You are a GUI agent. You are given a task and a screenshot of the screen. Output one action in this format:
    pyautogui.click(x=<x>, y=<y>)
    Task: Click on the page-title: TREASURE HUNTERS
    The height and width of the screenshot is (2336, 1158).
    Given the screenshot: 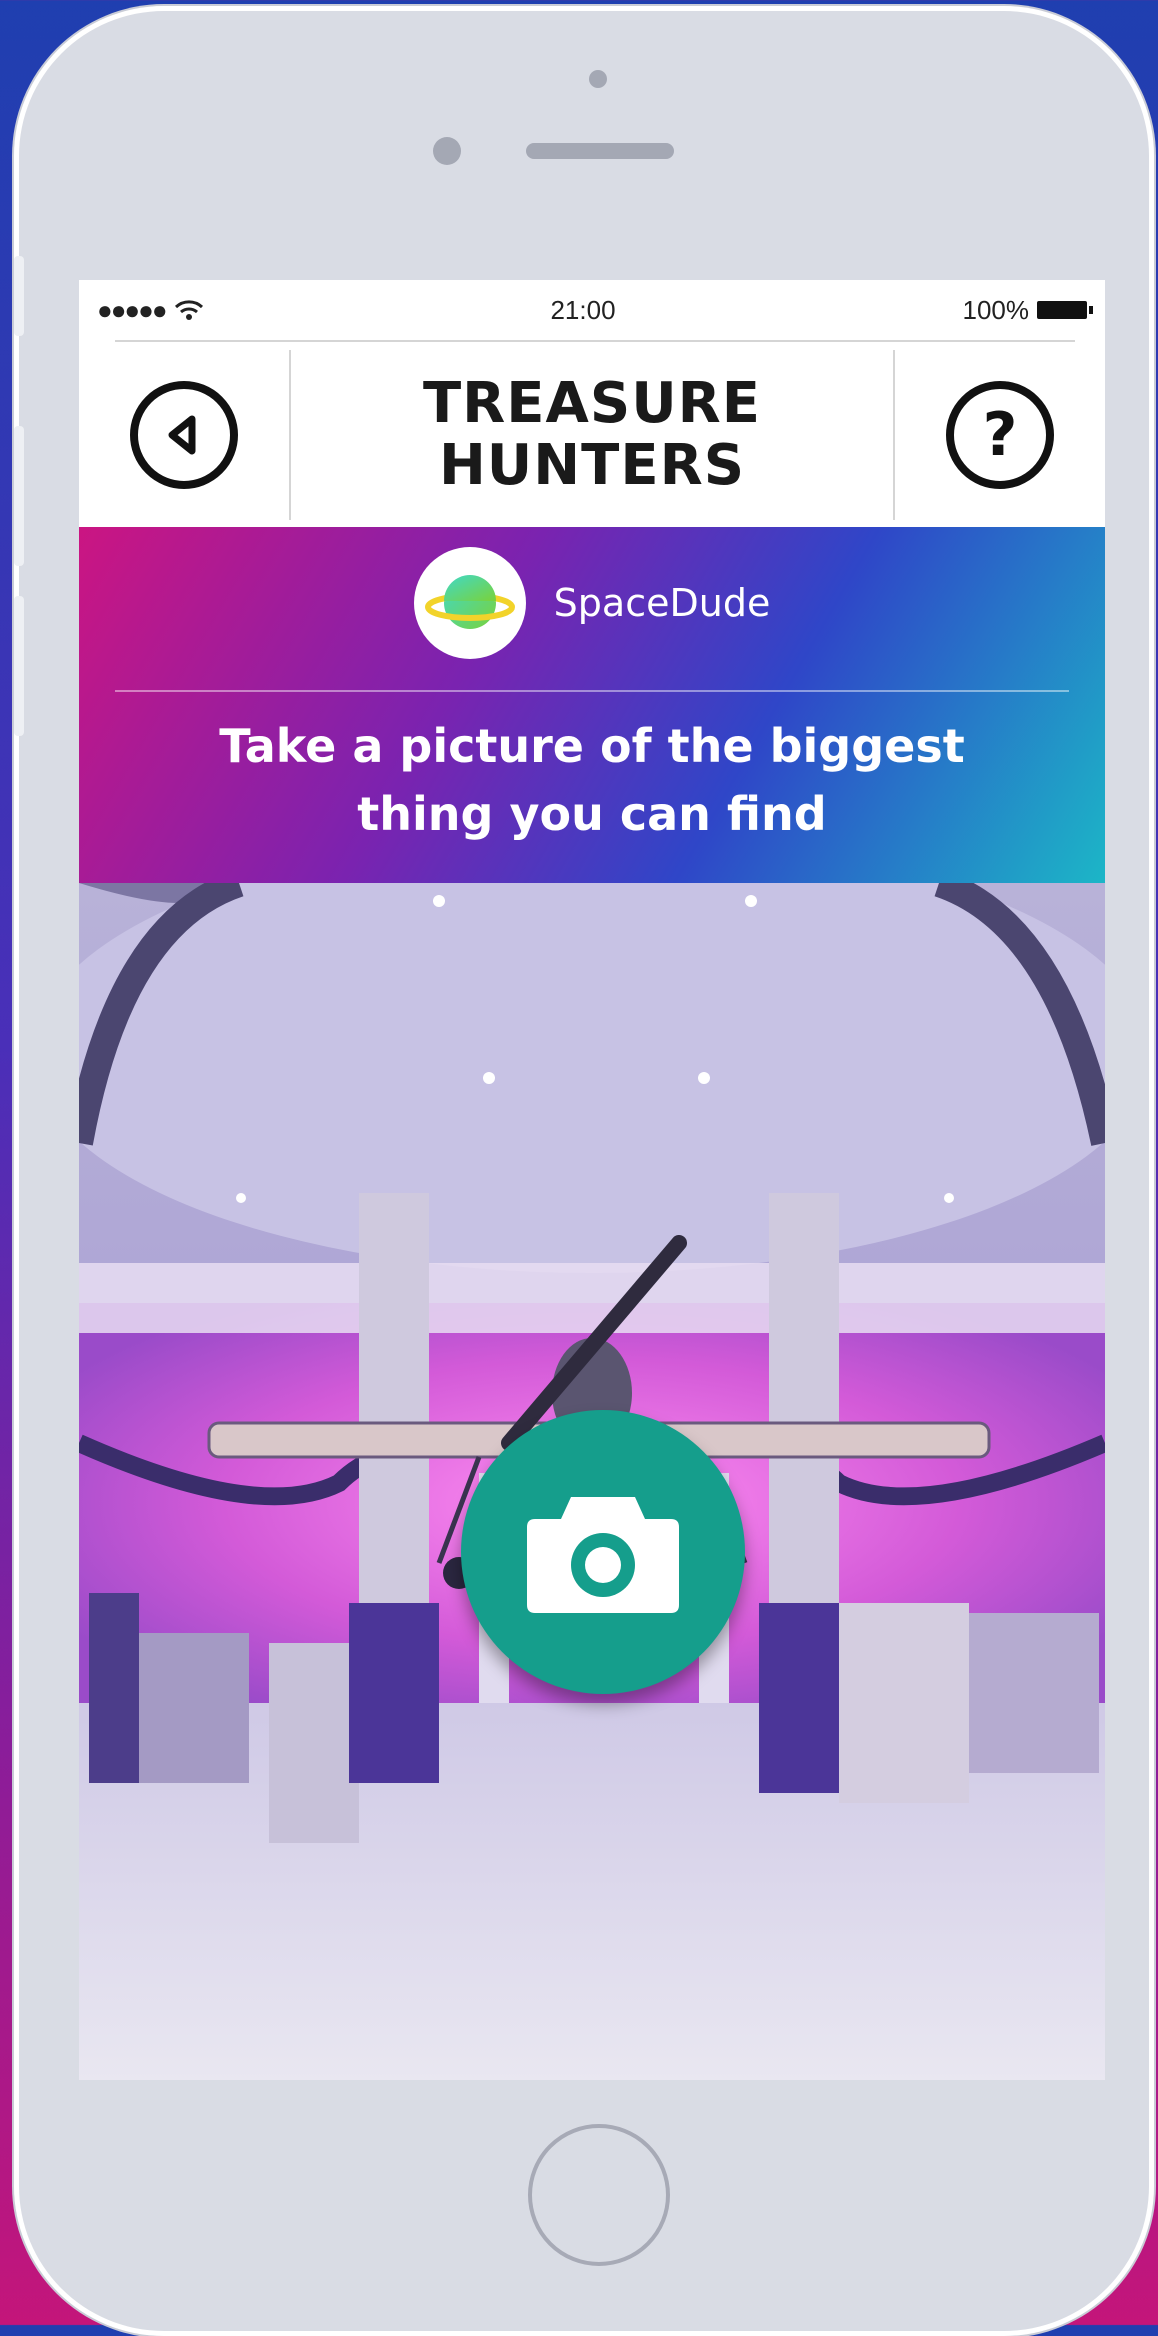 What is the action you would take?
    pyautogui.click(x=592, y=434)
    